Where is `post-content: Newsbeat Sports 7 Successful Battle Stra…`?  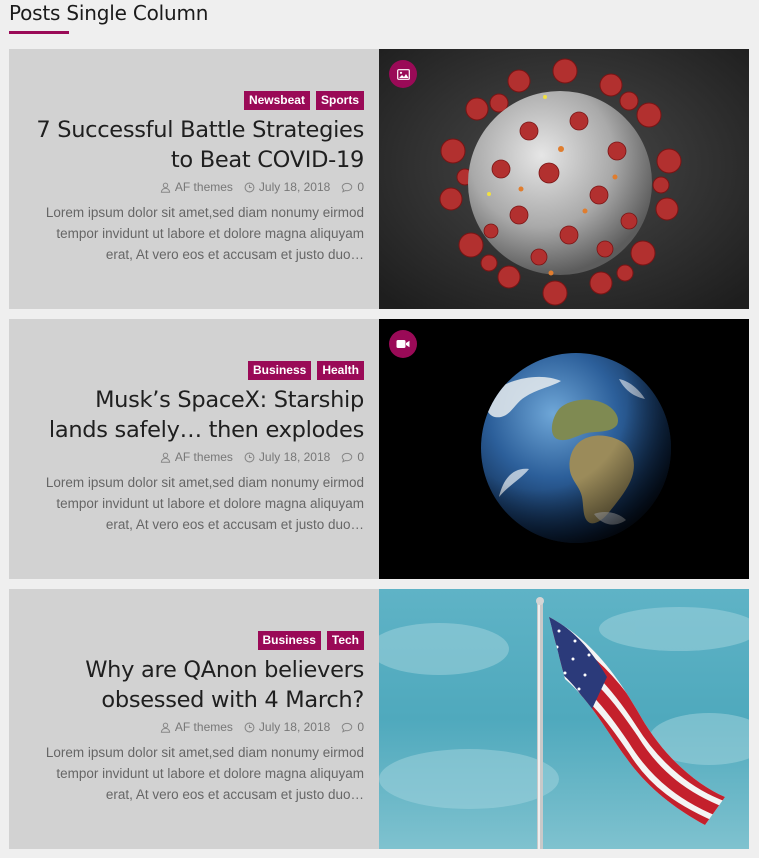 post-content: Newsbeat Sports 7 Successful Battle Stra… is located at coordinates (194, 179).